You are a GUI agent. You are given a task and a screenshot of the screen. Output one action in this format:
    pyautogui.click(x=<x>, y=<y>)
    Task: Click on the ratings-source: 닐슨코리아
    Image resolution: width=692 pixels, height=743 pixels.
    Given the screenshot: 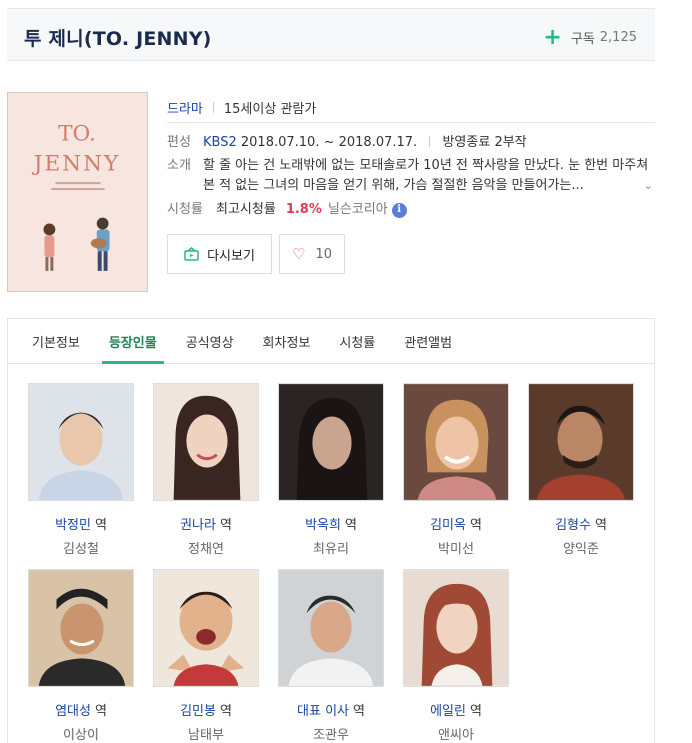 What is the action you would take?
    pyautogui.click(x=357, y=209)
    